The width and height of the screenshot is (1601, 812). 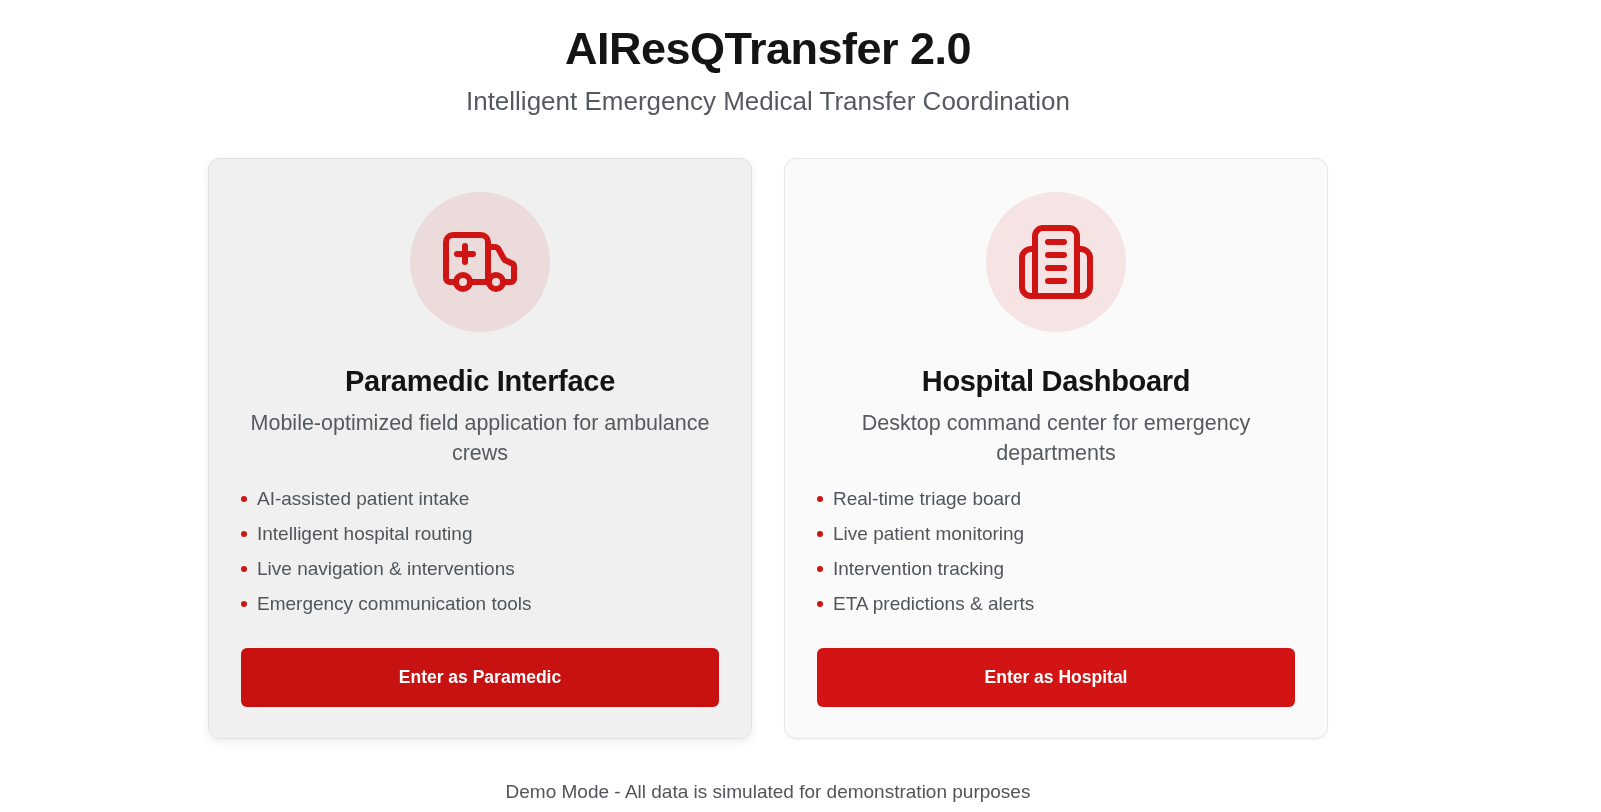 I want to click on card-title: Hospital Dashboard, so click(x=1056, y=381).